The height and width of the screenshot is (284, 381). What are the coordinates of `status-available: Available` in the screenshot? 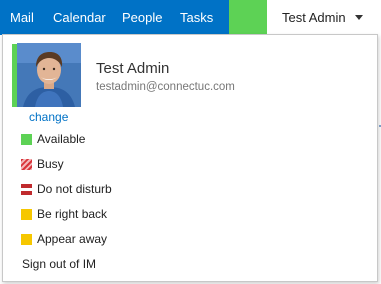 It's located at (53, 139).